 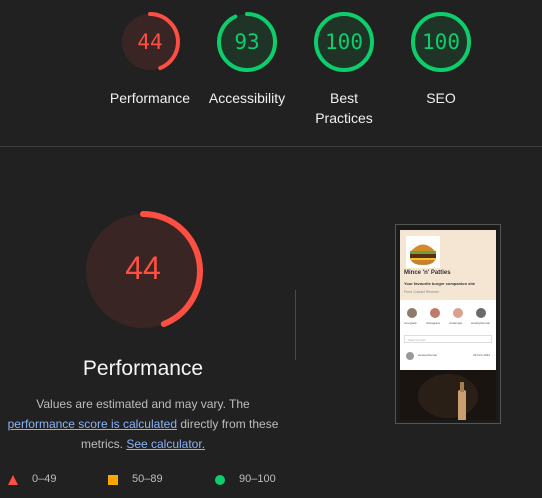 What do you see at coordinates (247, 98) in the screenshot?
I see `gauge-label: Accessibility` at bounding box center [247, 98].